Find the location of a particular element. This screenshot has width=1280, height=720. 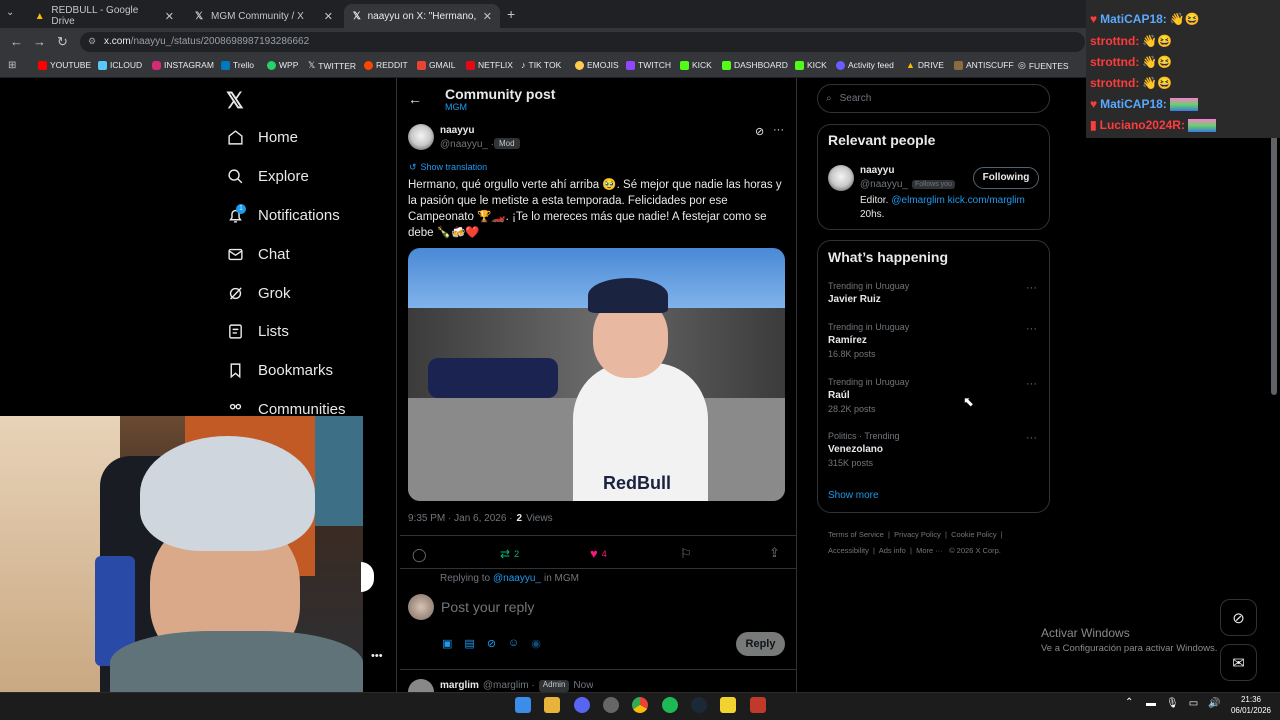

following-button: Following is located at coordinates (1006, 178).